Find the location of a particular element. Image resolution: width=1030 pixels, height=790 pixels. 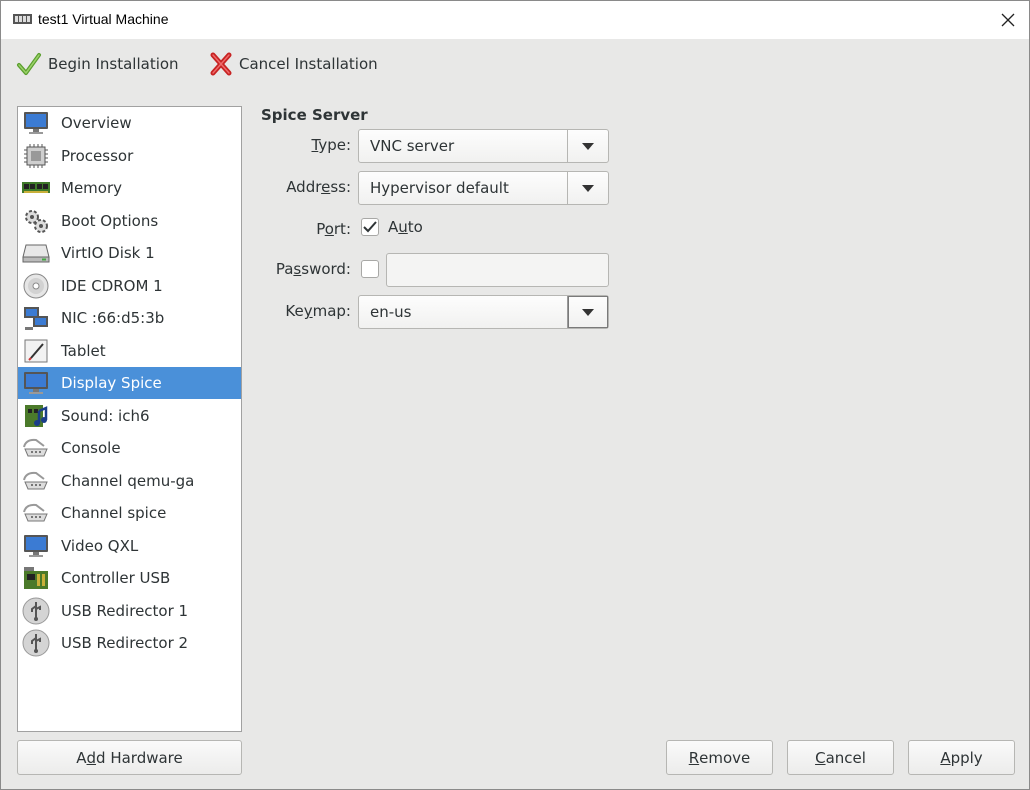

gears-icon is located at coordinates (36, 221).